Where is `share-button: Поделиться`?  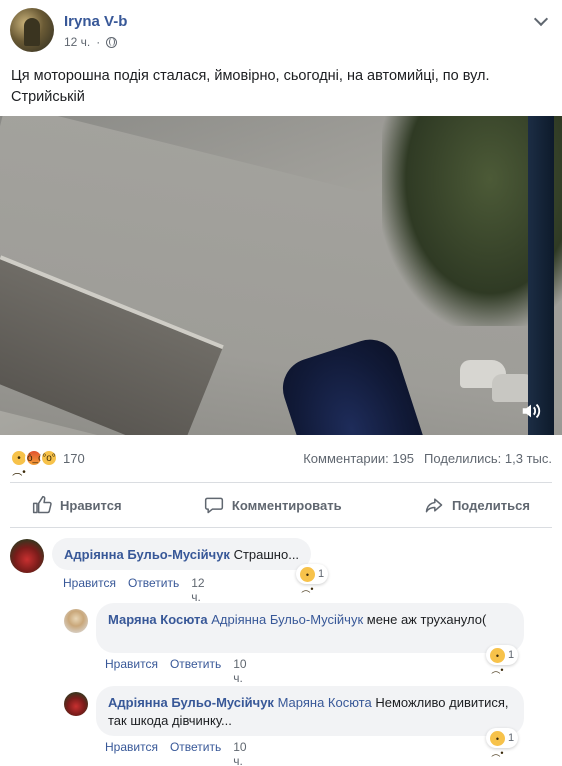
share-button: Поделиться is located at coordinates (477, 505).